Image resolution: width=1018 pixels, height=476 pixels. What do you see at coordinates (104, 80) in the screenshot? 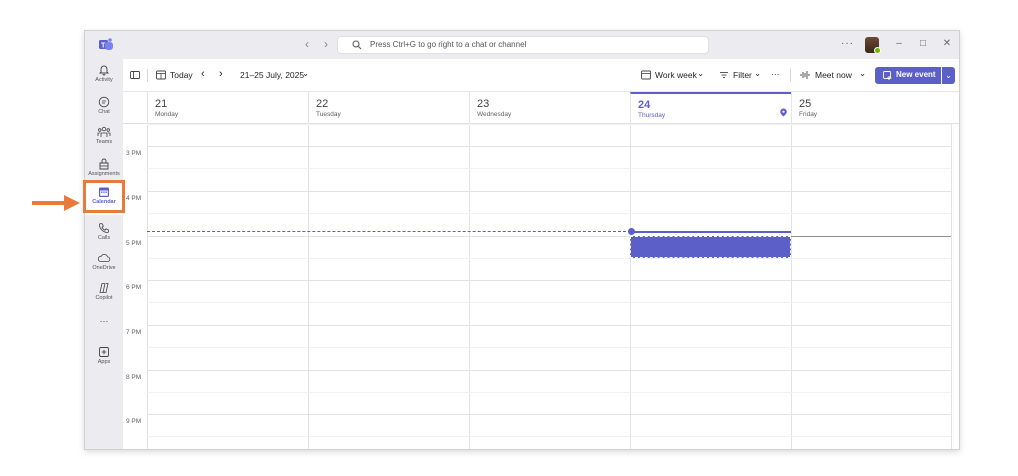
I see `rail-label: Activity` at bounding box center [104, 80].